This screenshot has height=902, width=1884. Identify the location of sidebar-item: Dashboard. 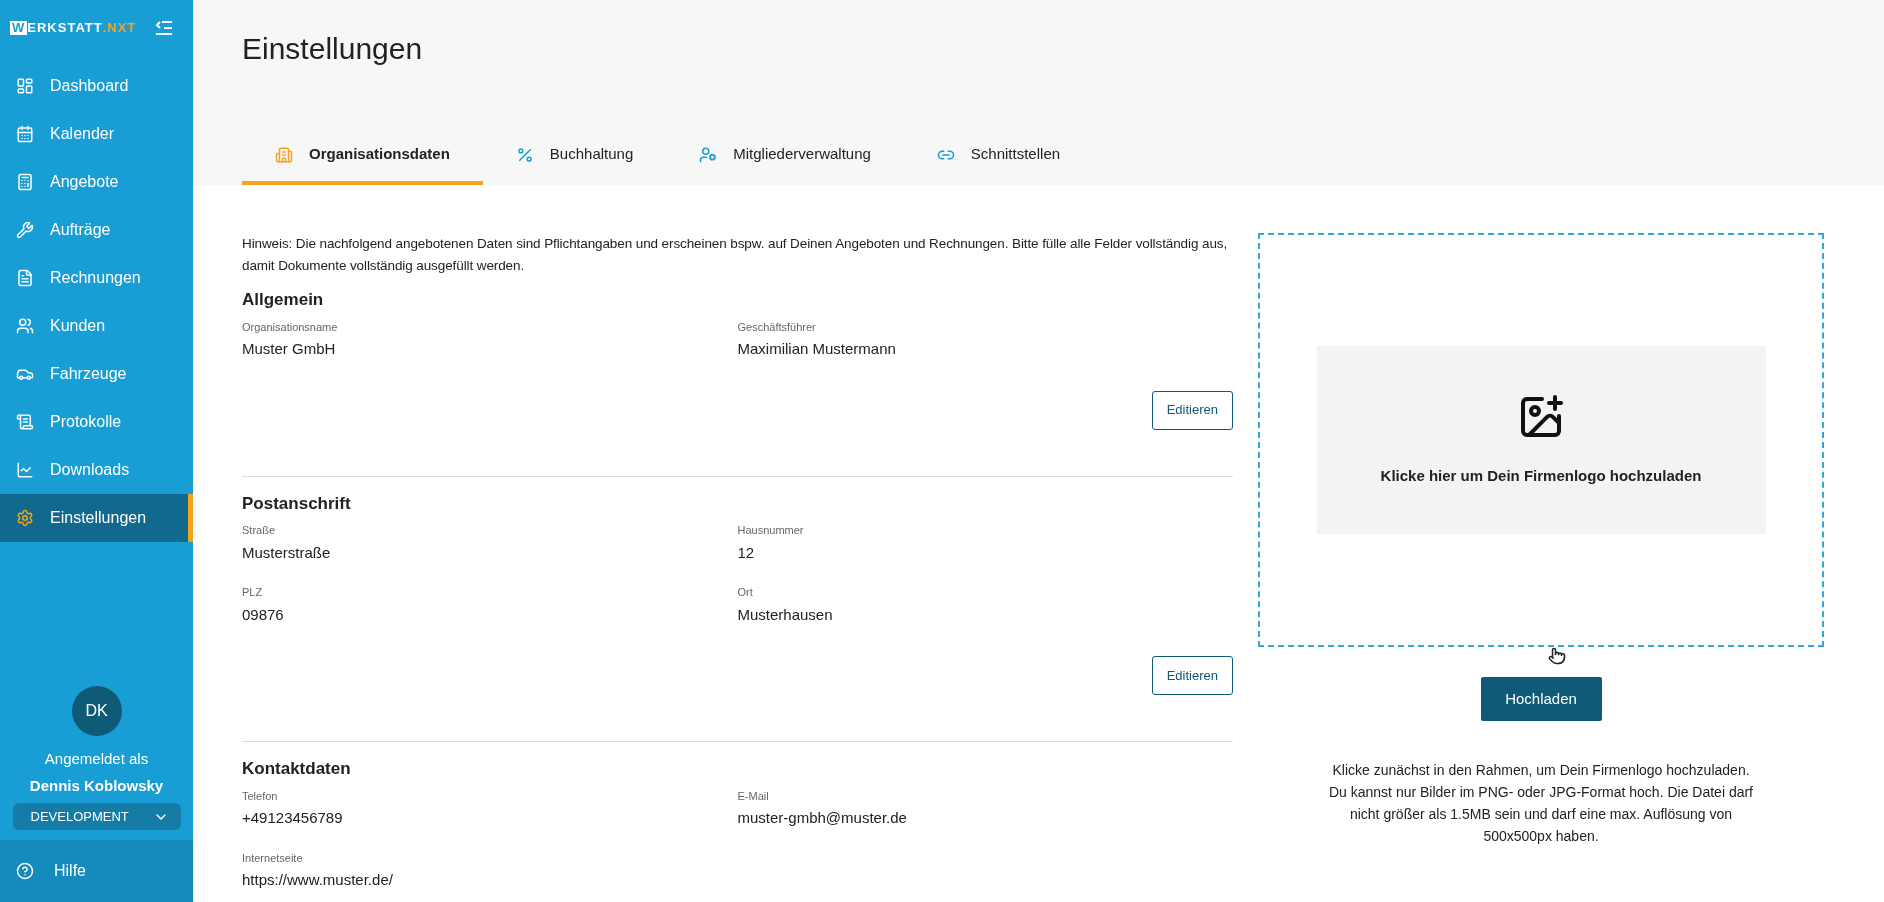
(96, 86).